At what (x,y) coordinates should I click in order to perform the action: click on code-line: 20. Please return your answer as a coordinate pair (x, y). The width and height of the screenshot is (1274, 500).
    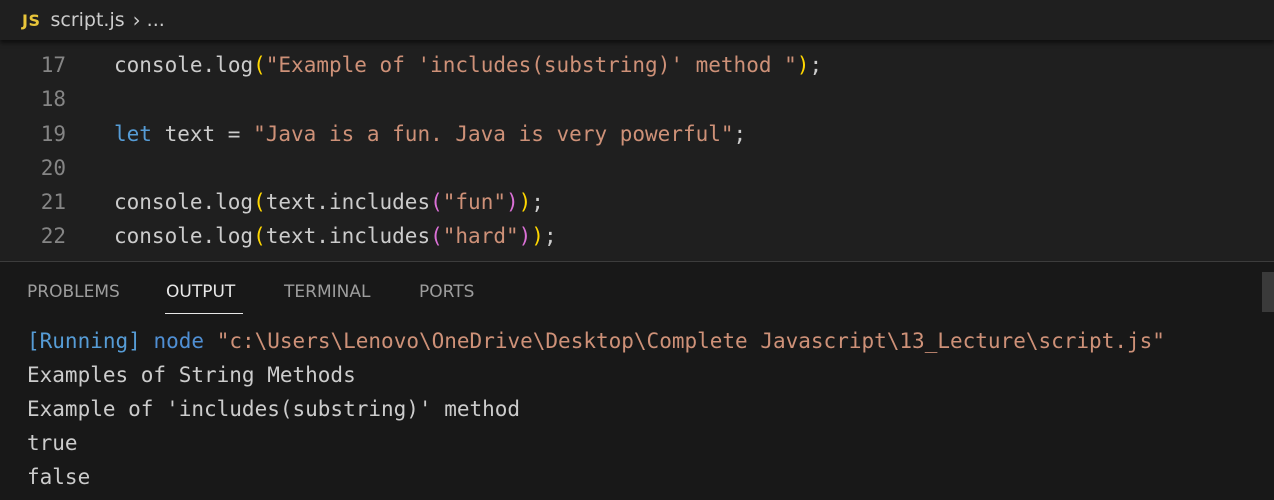
    Looking at the image, I should click on (637, 168).